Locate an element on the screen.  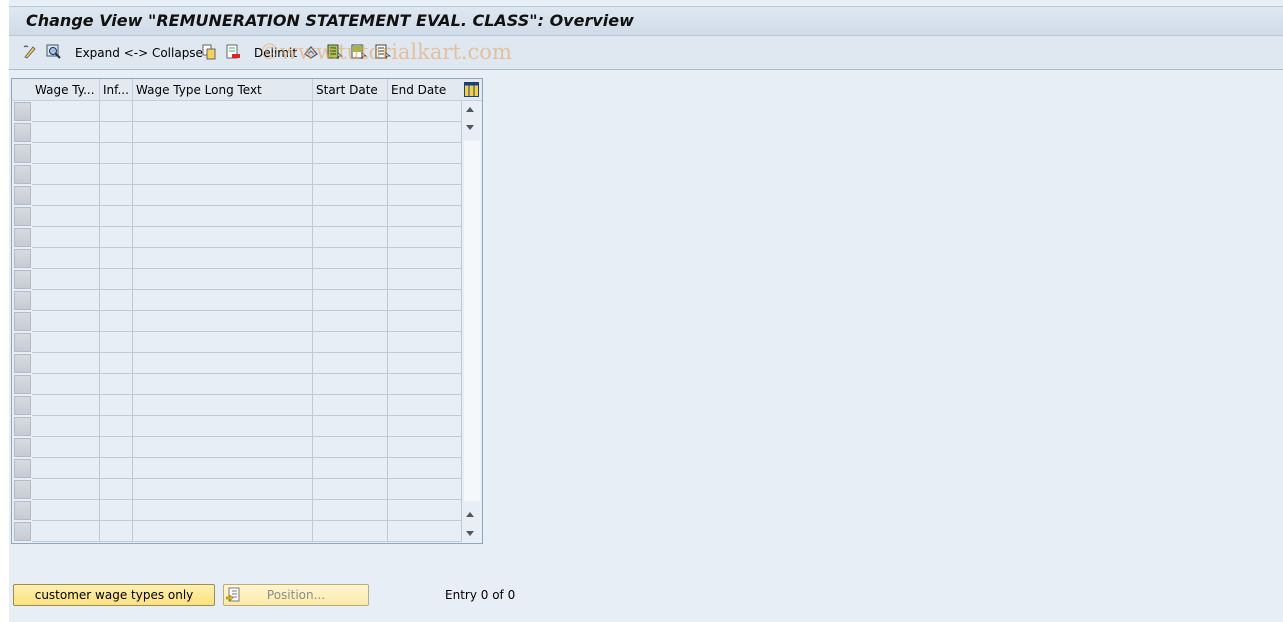
copy-icon is located at coordinates (209, 52).